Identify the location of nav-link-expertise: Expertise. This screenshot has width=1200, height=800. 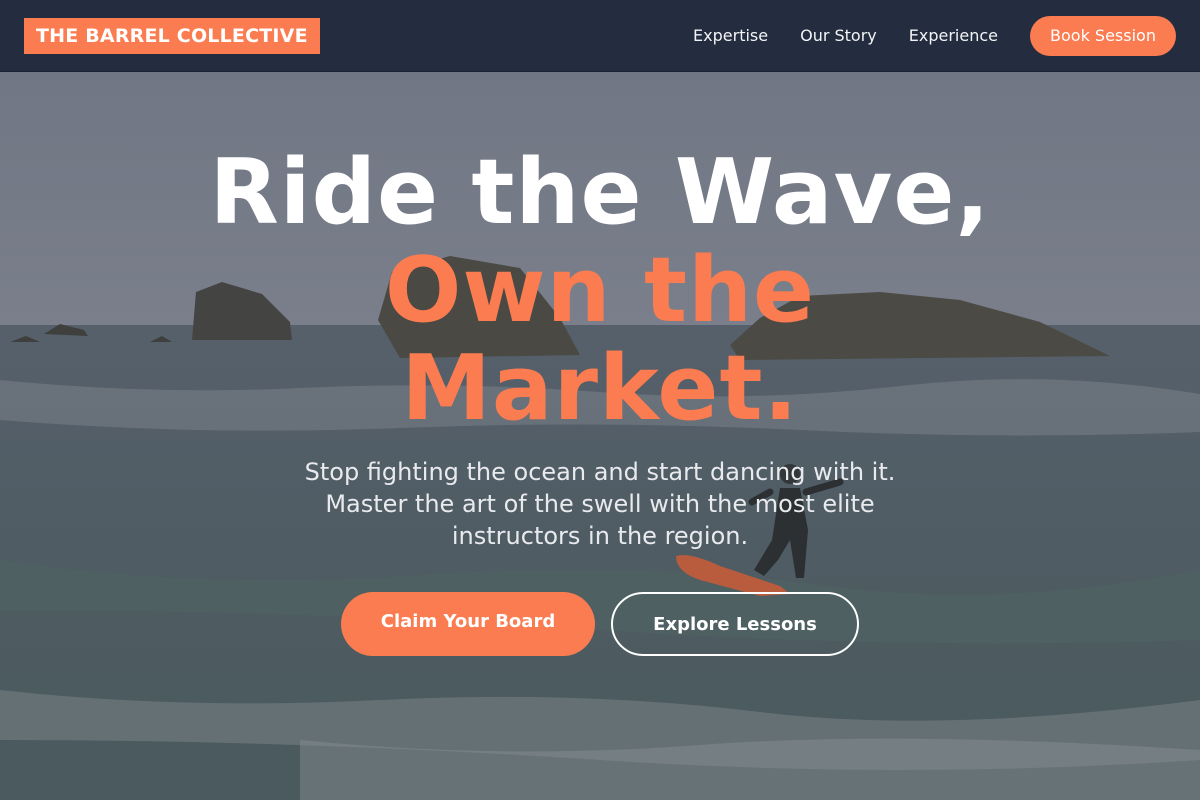
(730, 35).